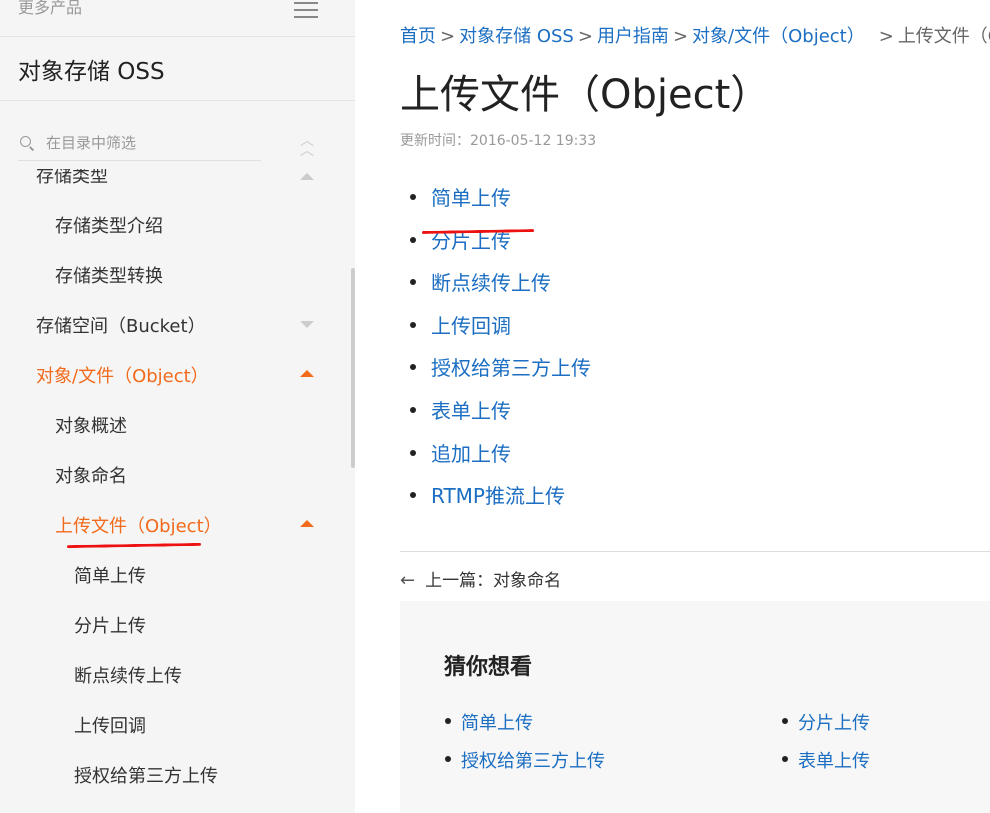 The height and width of the screenshot is (813, 990). What do you see at coordinates (834, 761) in the screenshot?
I see `recommend-link: 表单上传` at bounding box center [834, 761].